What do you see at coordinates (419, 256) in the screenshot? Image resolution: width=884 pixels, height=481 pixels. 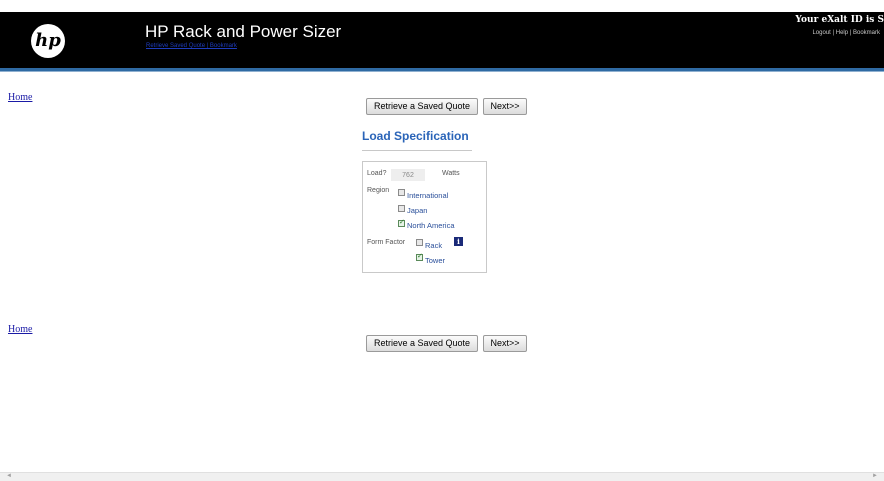 I see `tower-checkbox` at bounding box center [419, 256].